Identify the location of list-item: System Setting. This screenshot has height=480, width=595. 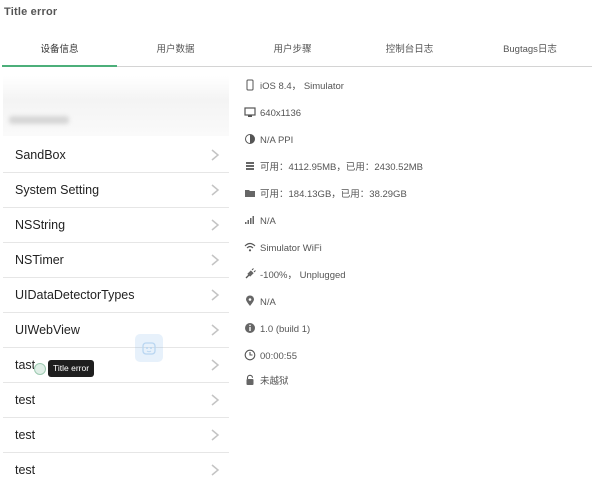
(116, 190).